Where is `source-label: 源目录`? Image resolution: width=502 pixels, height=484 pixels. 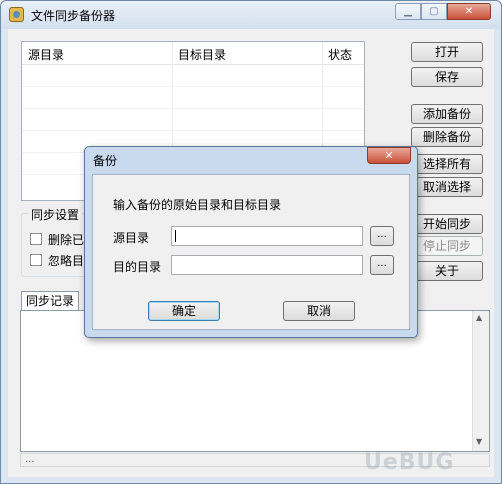
source-label: 源目录 is located at coordinates (131, 238).